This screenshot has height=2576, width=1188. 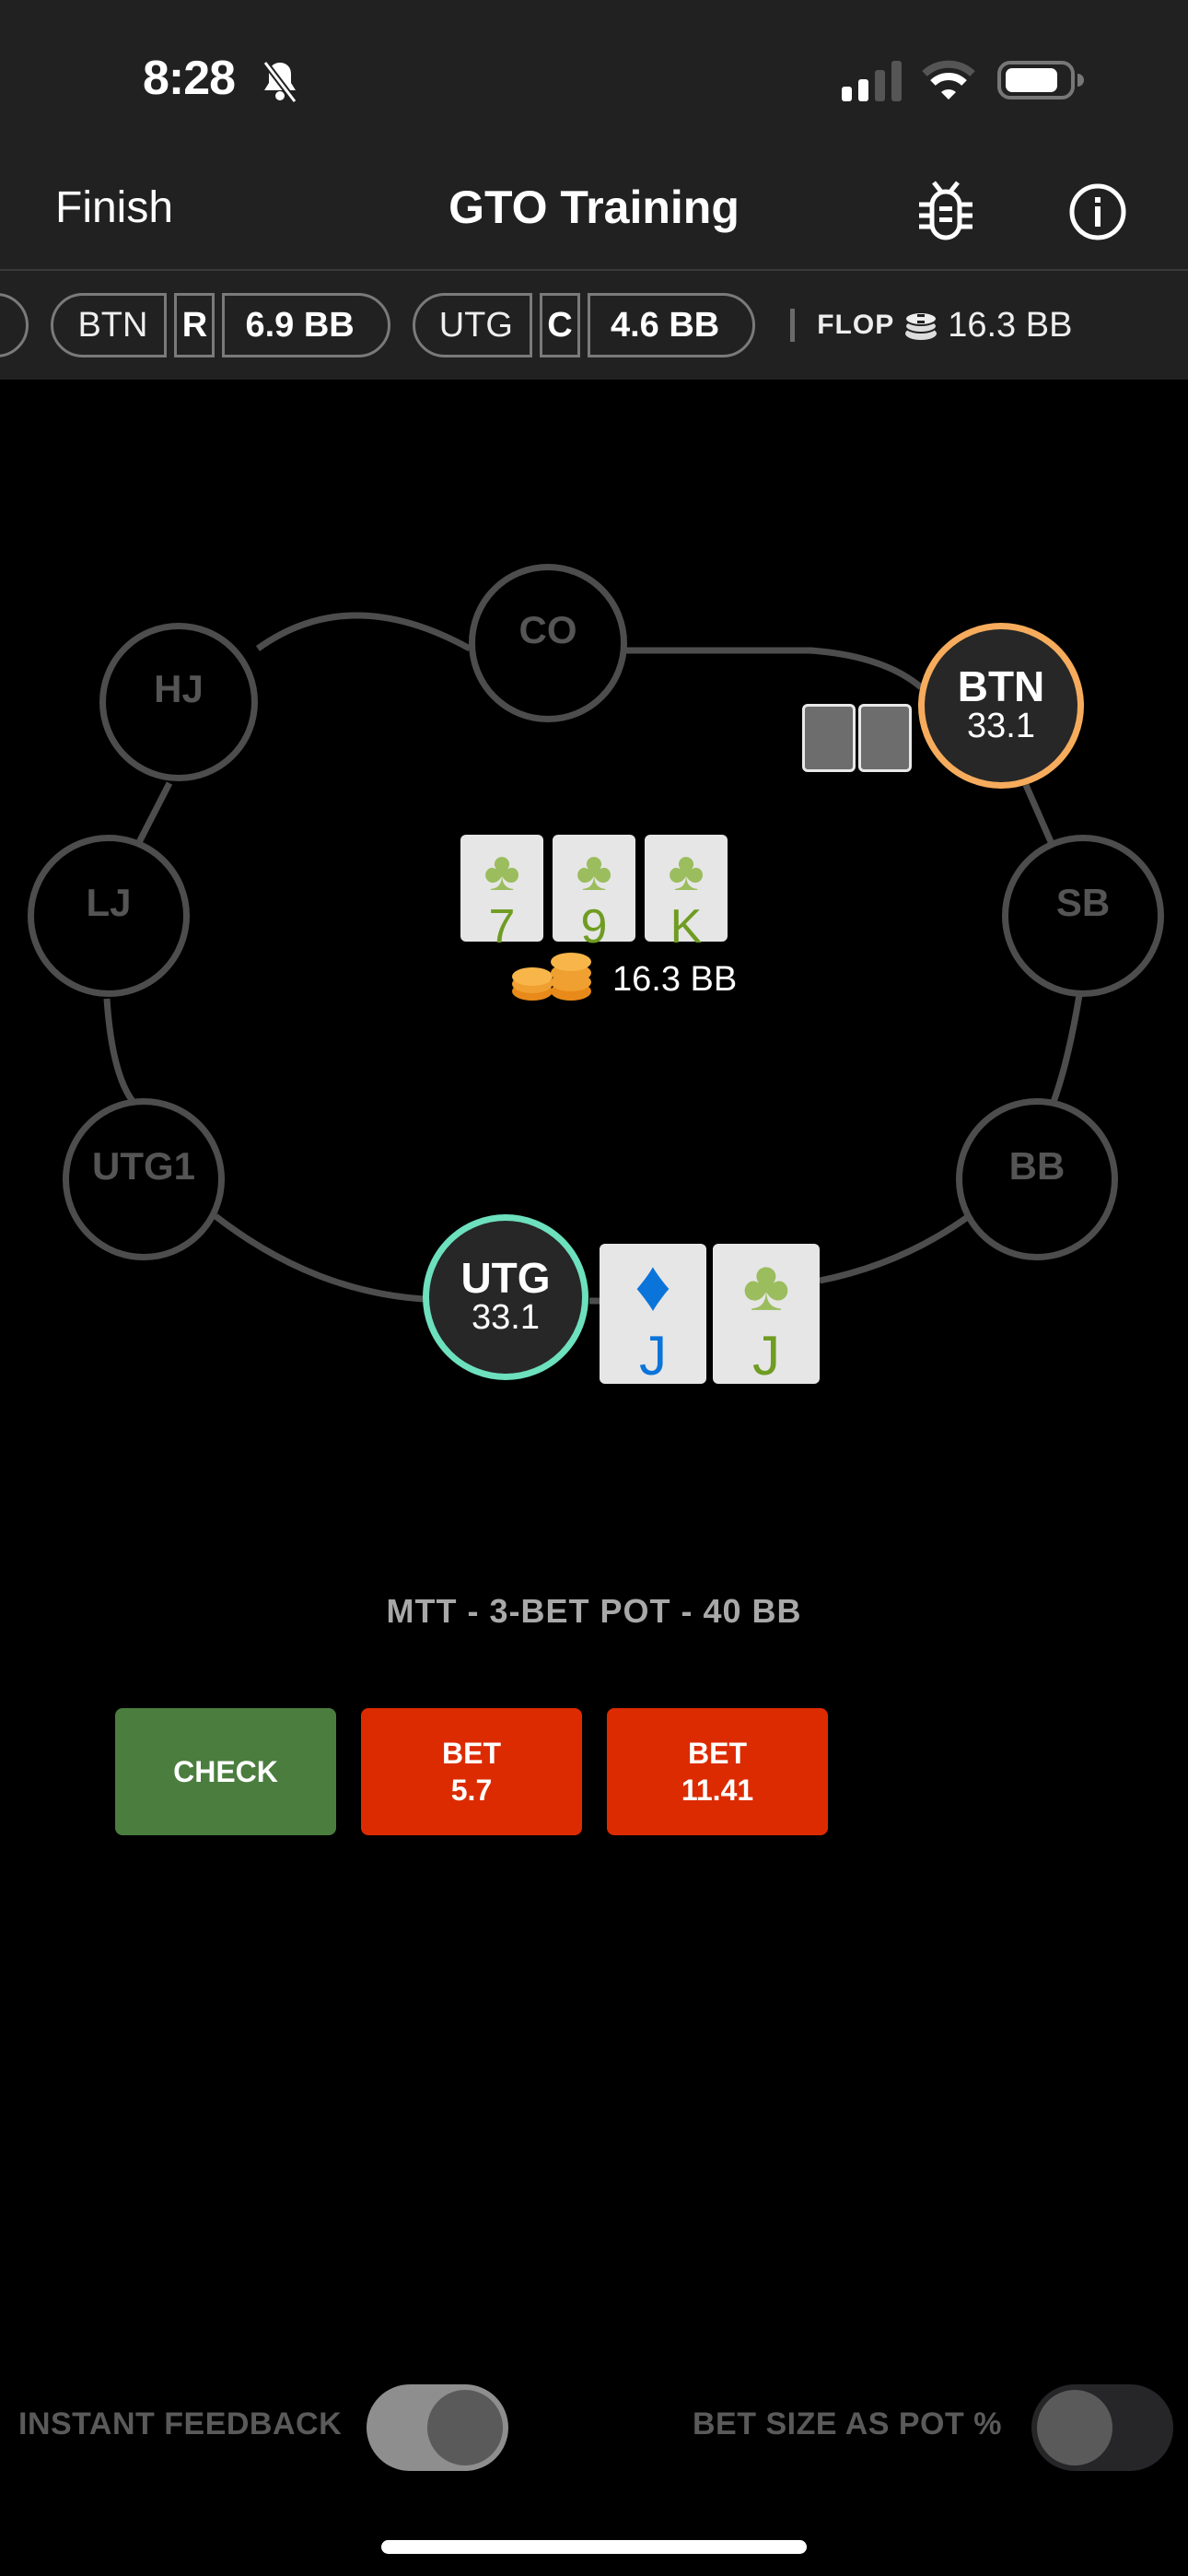 I want to click on bet-size-pot-label: BET SIZE AS POT %, so click(x=847, y=2423).